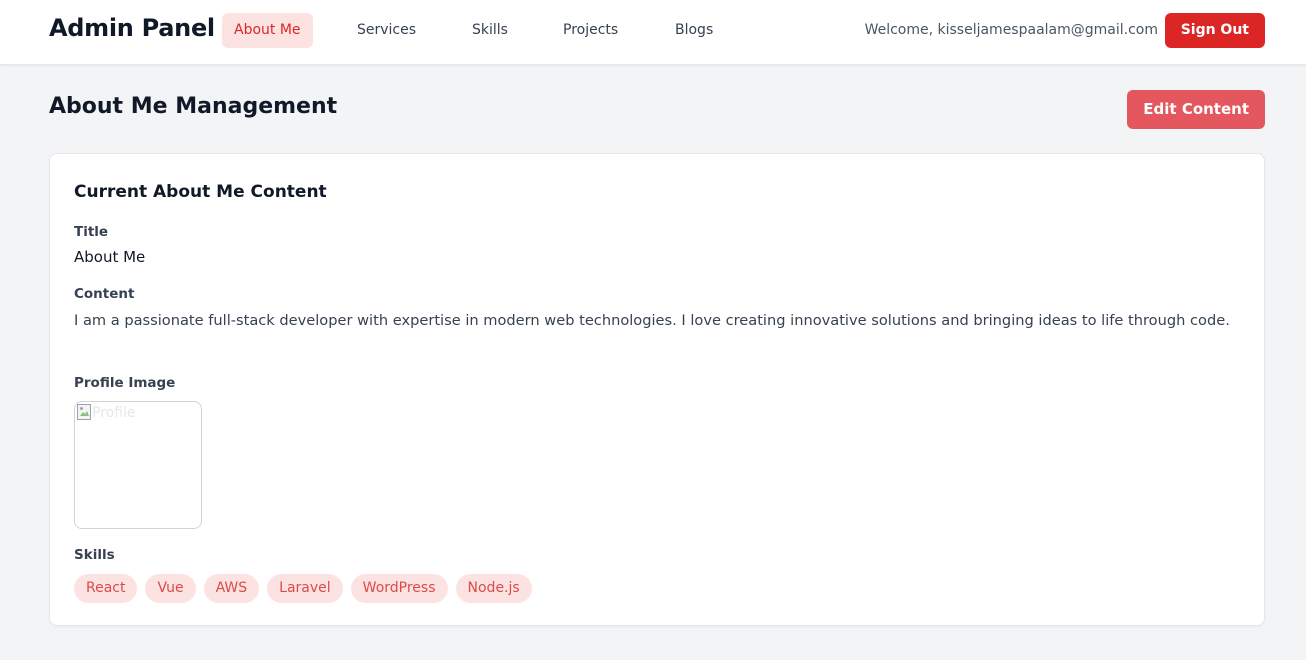  What do you see at coordinates (132, 28) in the screenshot?
I see `brand-title: Admin Panel` at bounding box center [132, 28].